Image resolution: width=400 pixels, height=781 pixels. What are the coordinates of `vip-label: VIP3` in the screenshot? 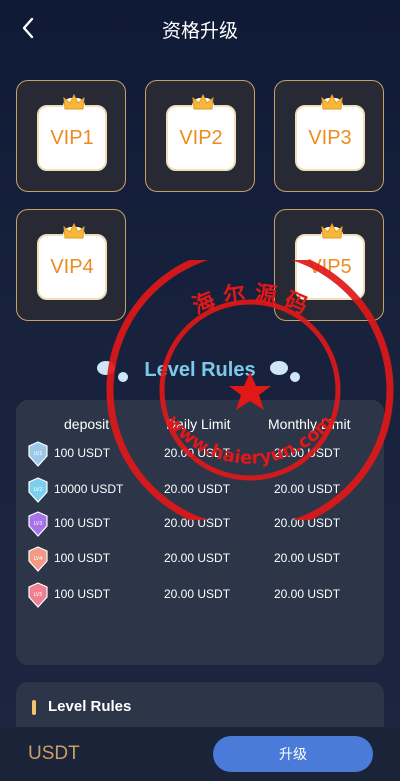 It's located at (330, 137).